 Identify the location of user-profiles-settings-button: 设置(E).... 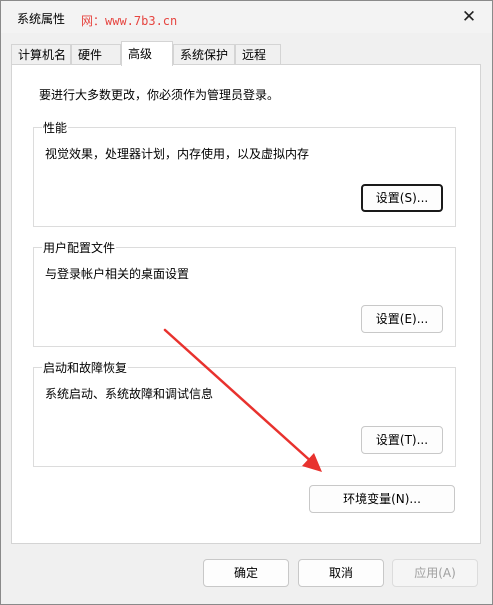
(402, 319).